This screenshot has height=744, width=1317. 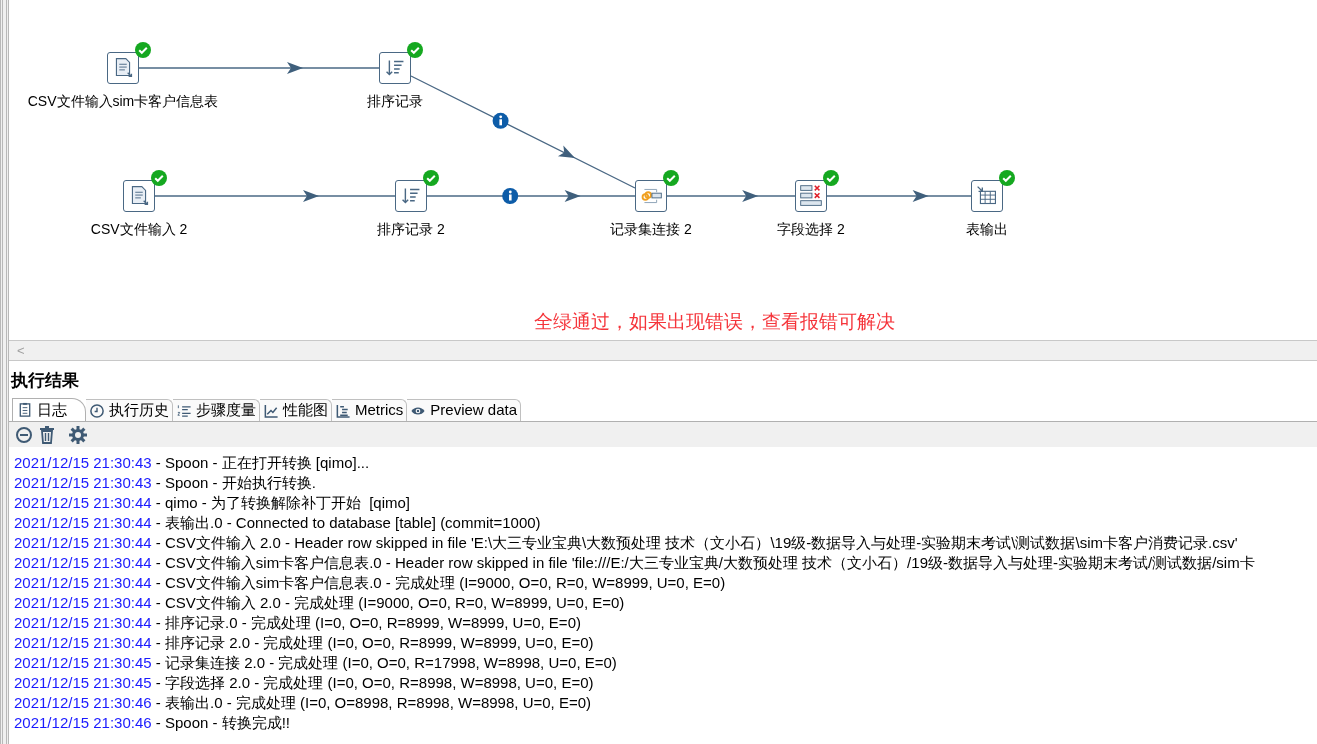 I want to click on log-line: 2021/12/15 21:30:43 - Spoon - 开始执行转换., so click(x=165, y=483).